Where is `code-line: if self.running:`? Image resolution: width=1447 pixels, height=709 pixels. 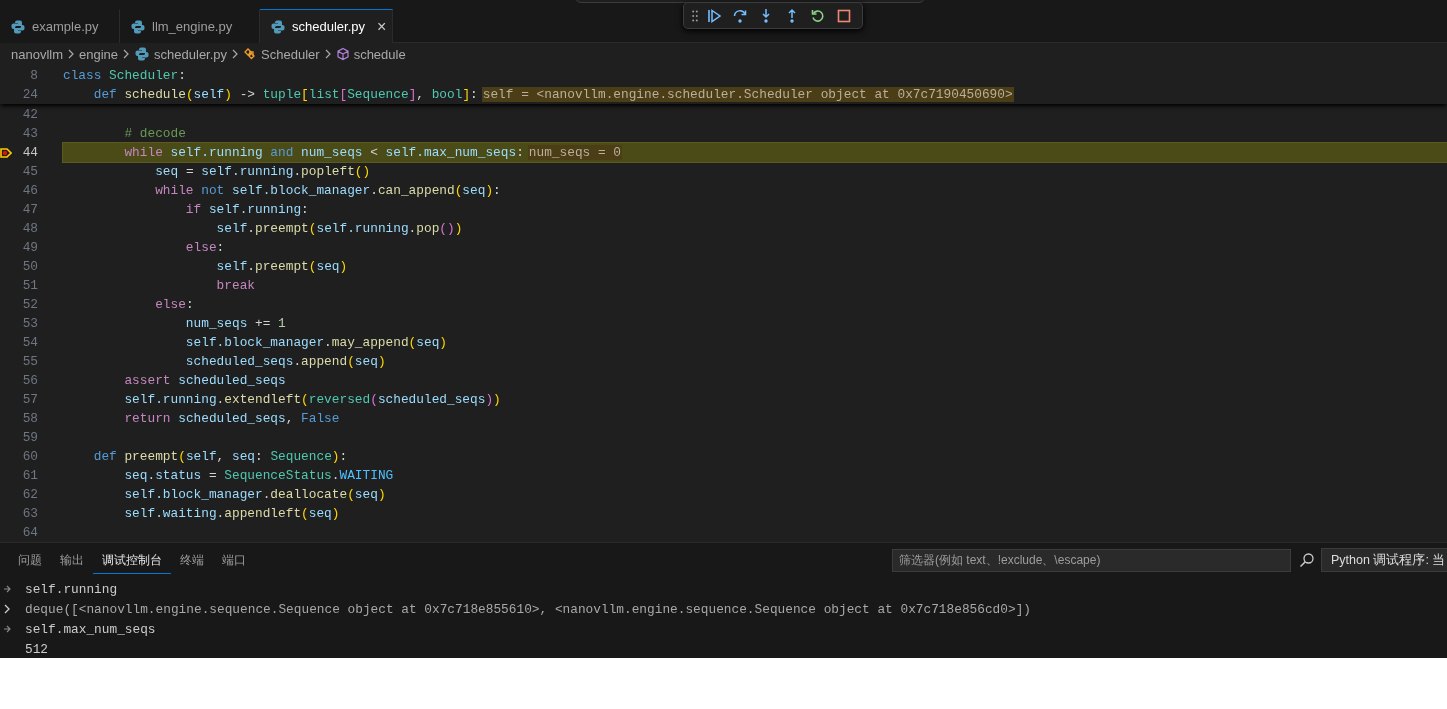 code-line: if self.running: is located at coordinates (246, 209).